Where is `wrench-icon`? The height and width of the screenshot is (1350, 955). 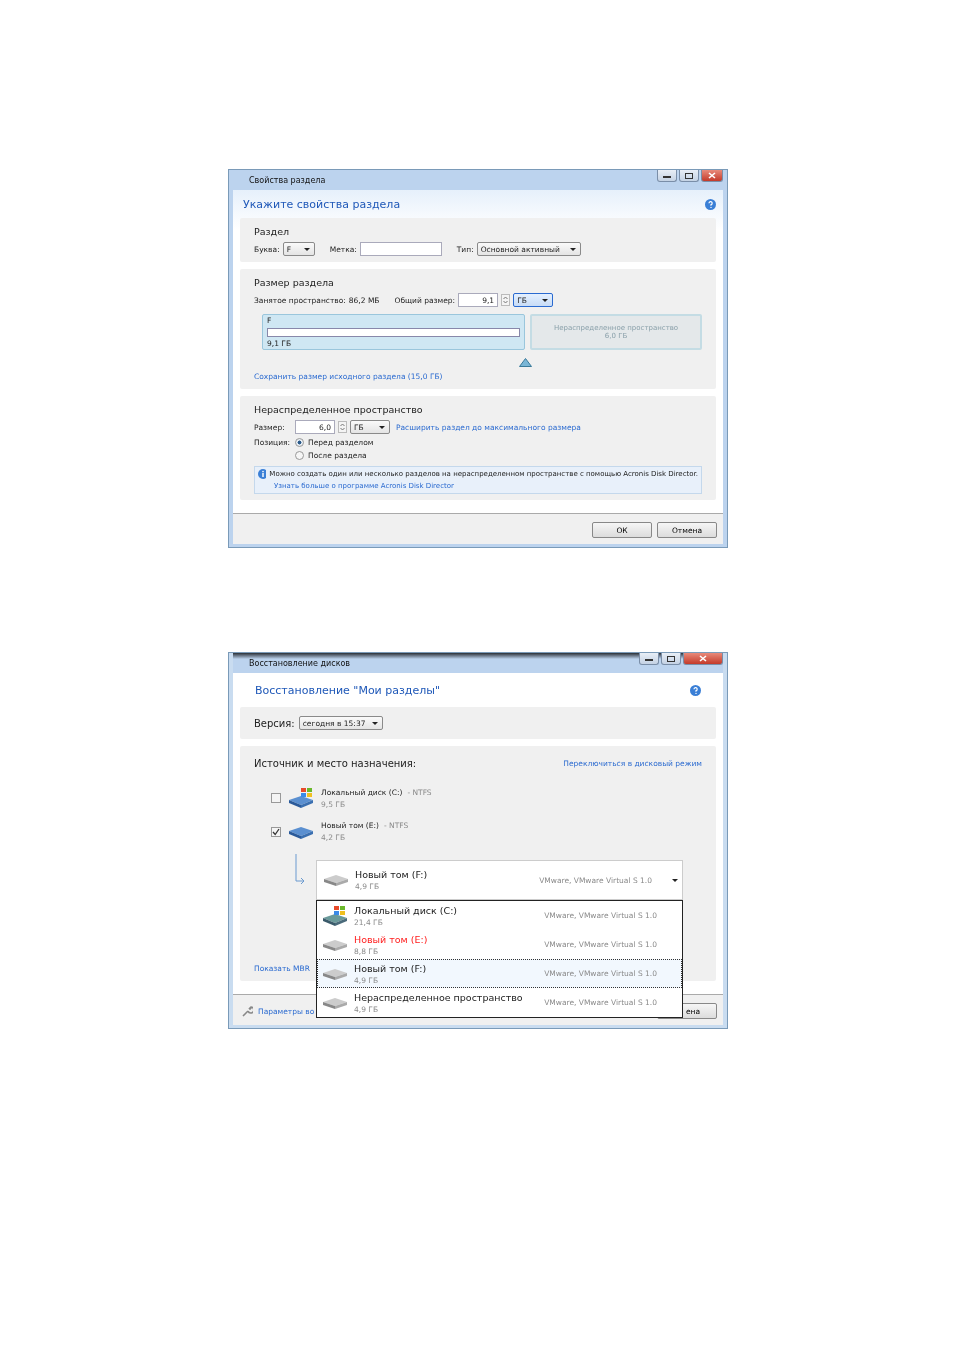 wrench-icon is located at coordinates (247, 1011).